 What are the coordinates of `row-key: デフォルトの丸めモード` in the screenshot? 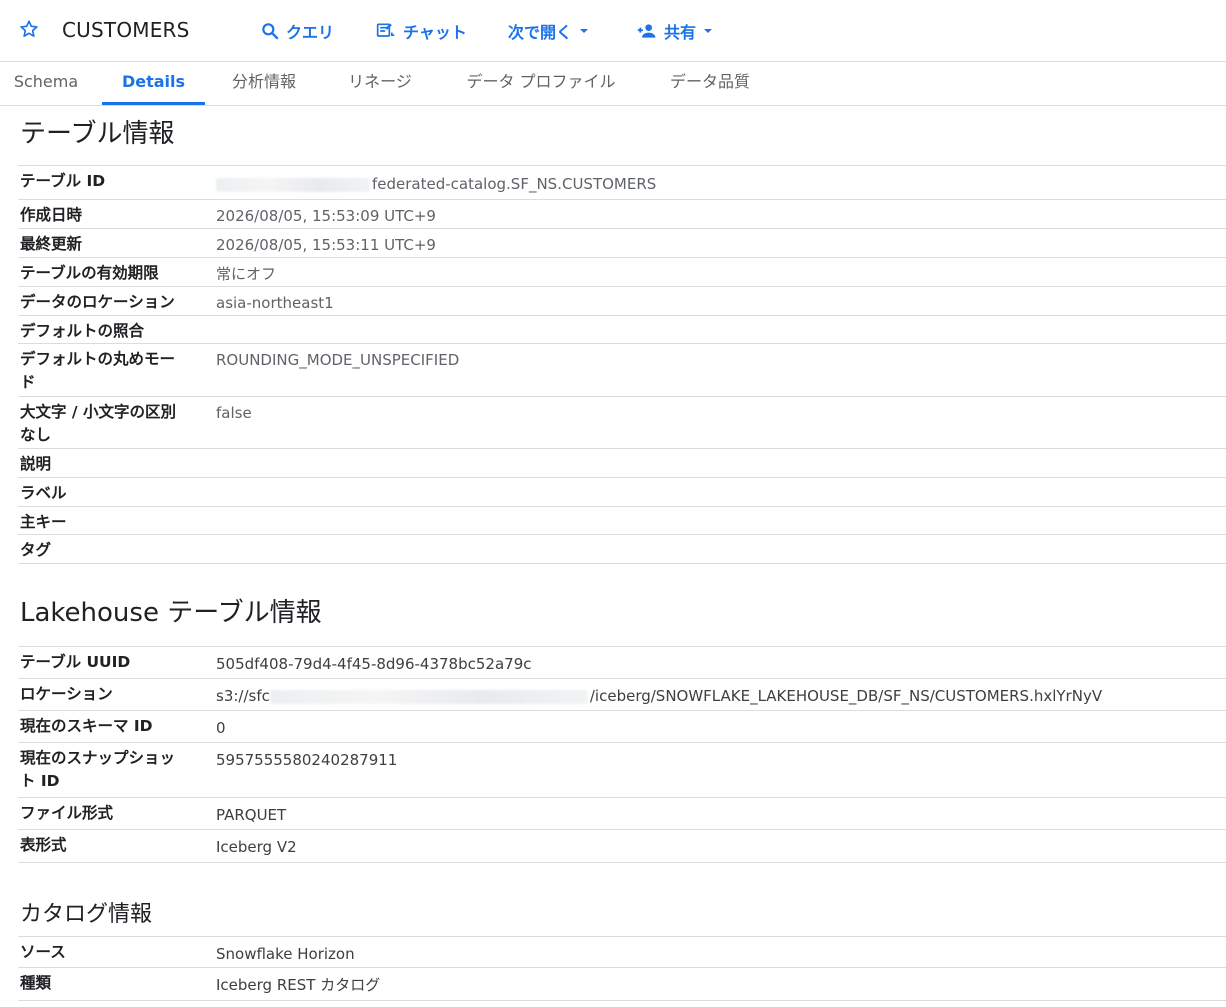 It's located at (98, 370).